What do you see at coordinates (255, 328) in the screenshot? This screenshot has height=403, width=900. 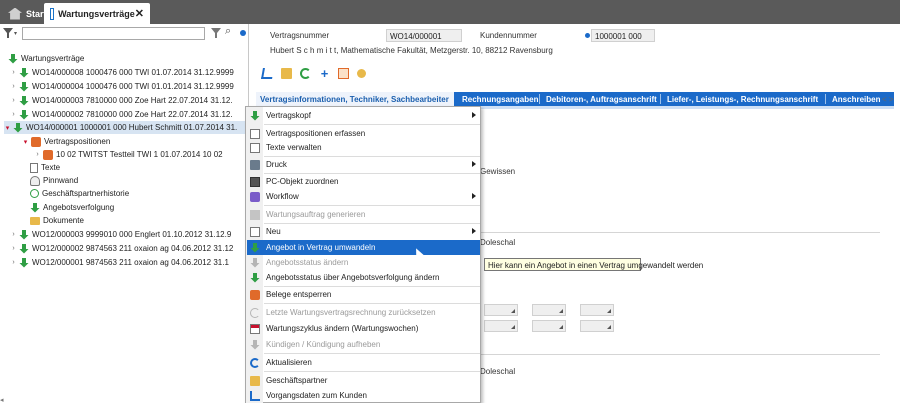 I see `calendar-icon` at bounding box center [255, 328].